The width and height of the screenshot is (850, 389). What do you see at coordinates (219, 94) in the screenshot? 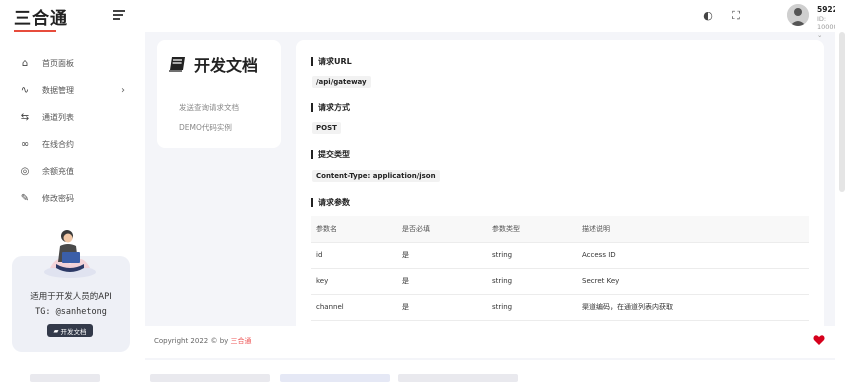
I see `doc-nav-card: 开发文档 发送查询请求文档 DEMO代码实例` at bounding box center [219, 94].